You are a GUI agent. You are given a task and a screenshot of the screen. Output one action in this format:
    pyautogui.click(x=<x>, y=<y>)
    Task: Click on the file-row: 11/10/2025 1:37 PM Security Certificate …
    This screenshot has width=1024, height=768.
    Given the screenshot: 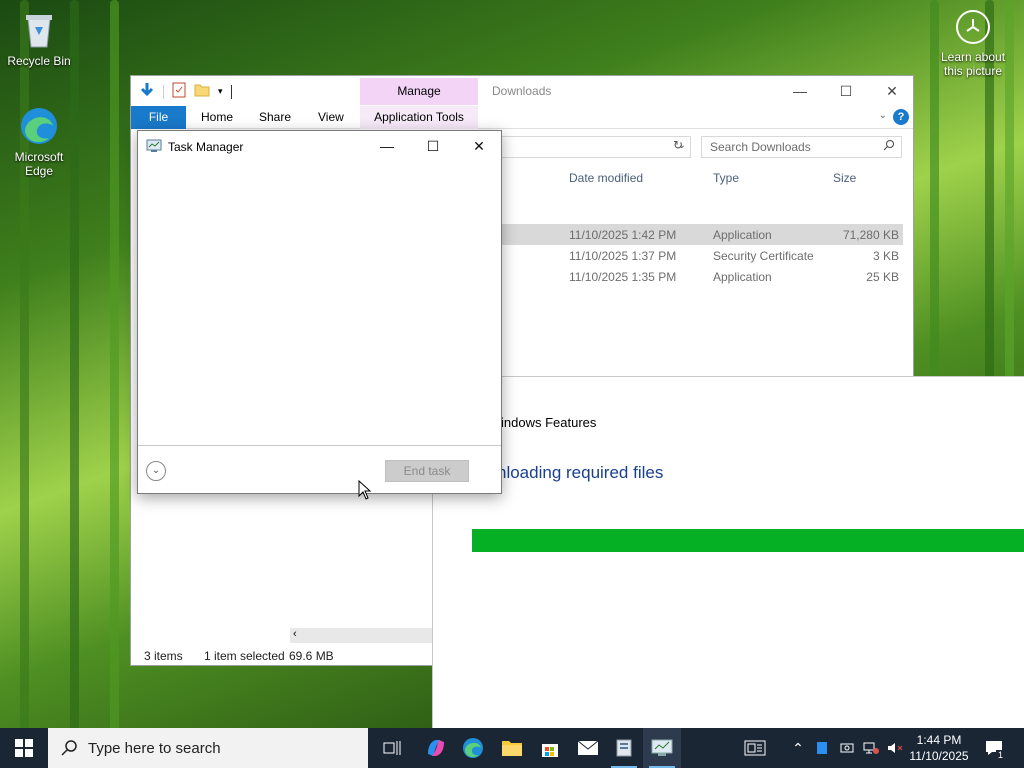 What is the action you would take?
    pyautogui.click(x=702, y=255)
    